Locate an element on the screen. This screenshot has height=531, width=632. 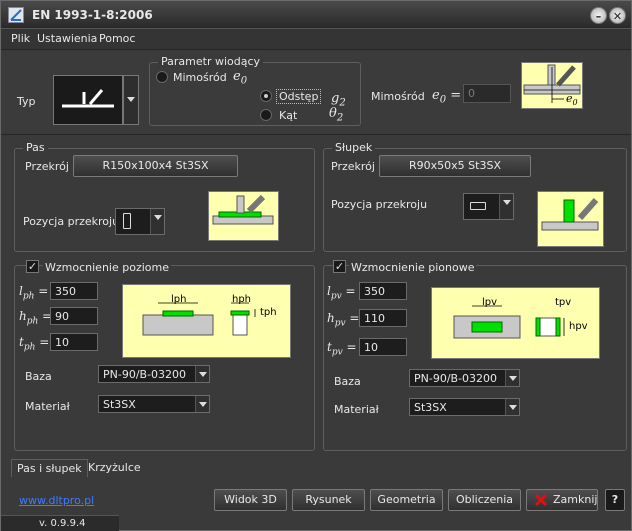
pas-przekroj-label: Przekrój is located at coordinates (47, 166).